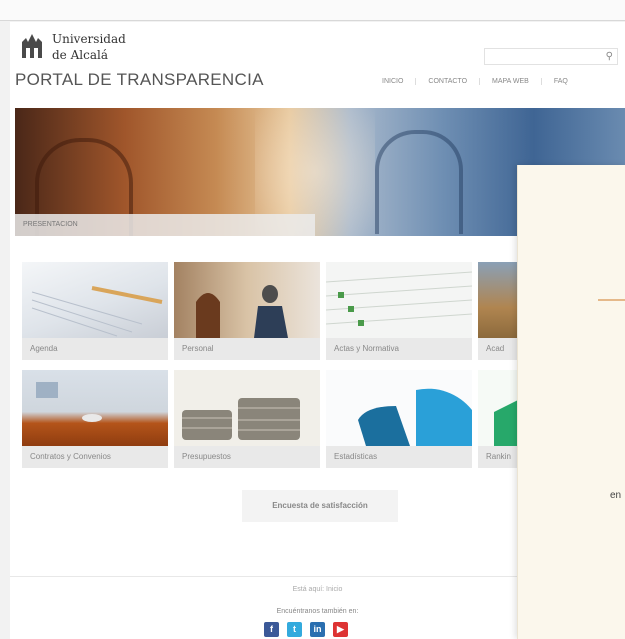 The width and height of the screenshot is (625, 639). I want to click on tile-agenda-image, so click(95, 300).